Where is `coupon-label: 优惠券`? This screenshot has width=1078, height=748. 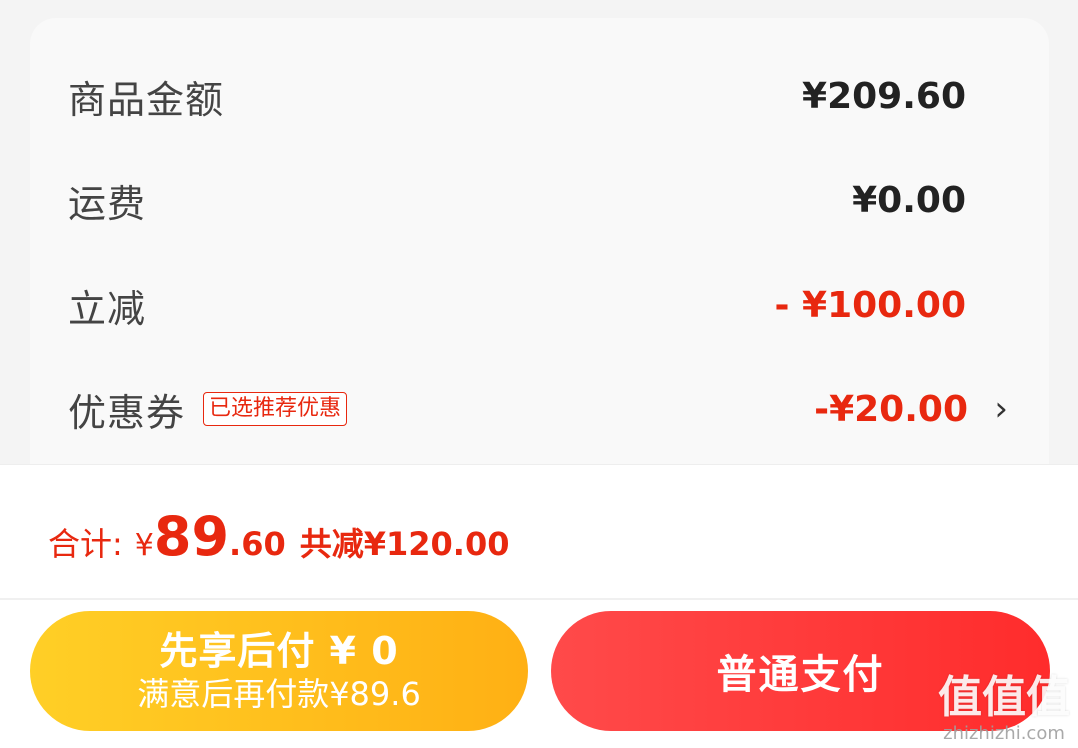
coupon-label: 优惠券 is located at coordinates (127, 412).